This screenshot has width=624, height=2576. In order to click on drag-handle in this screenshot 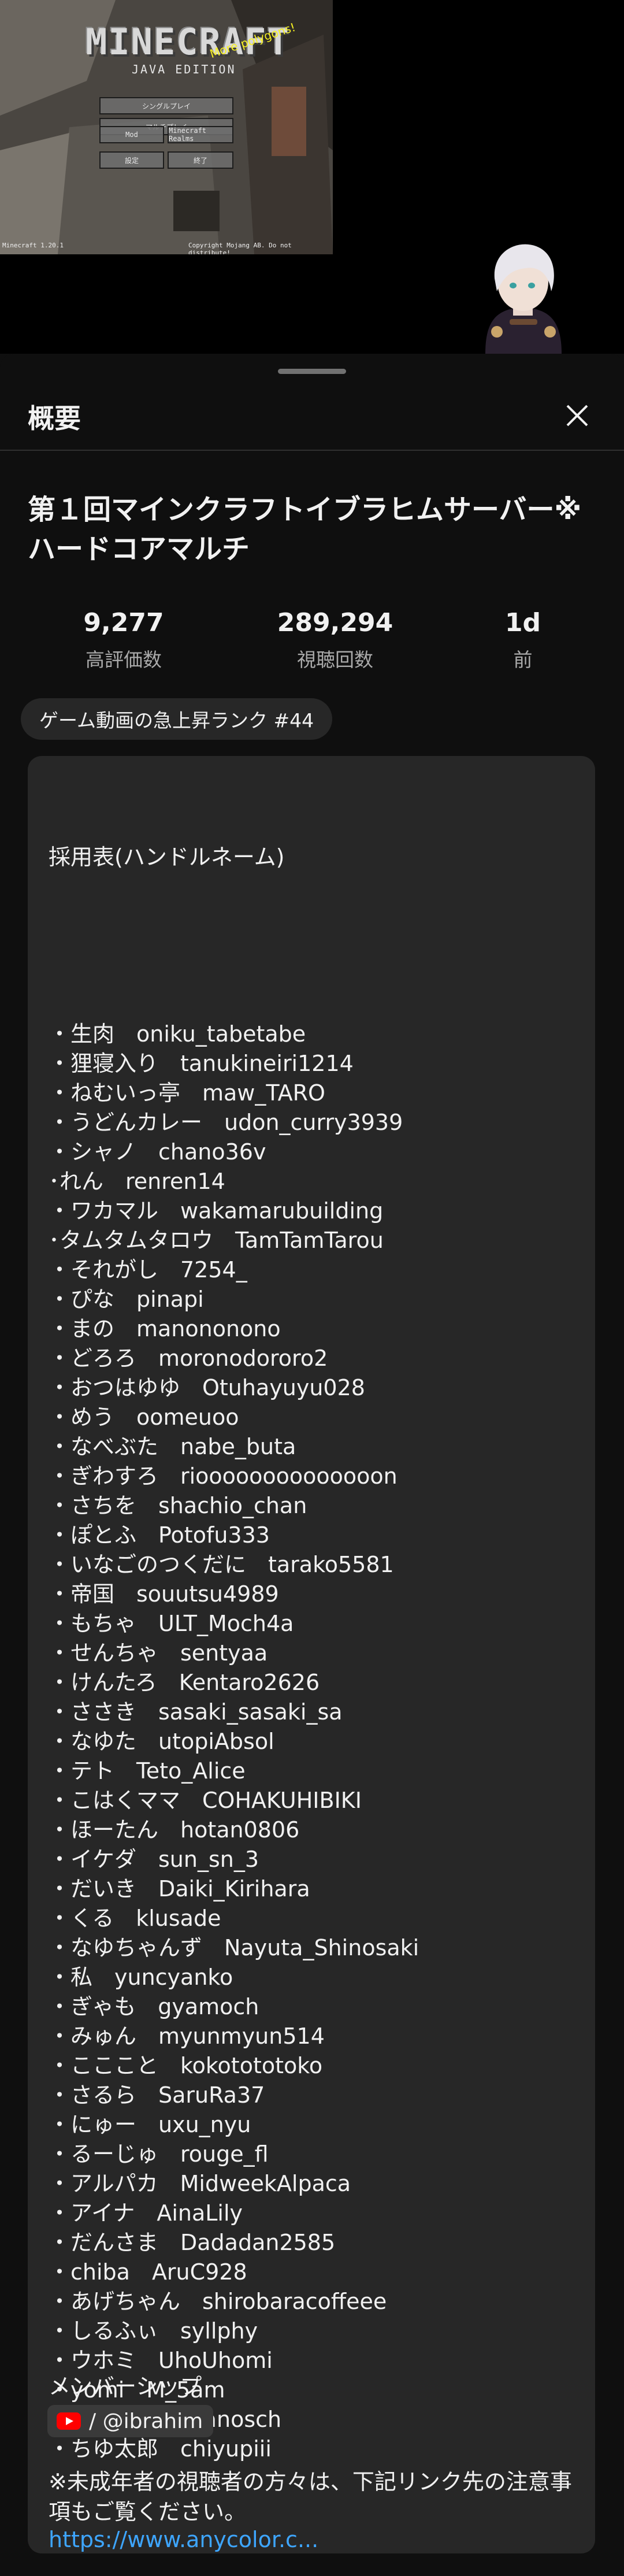, I will do `click(312, 371)`.